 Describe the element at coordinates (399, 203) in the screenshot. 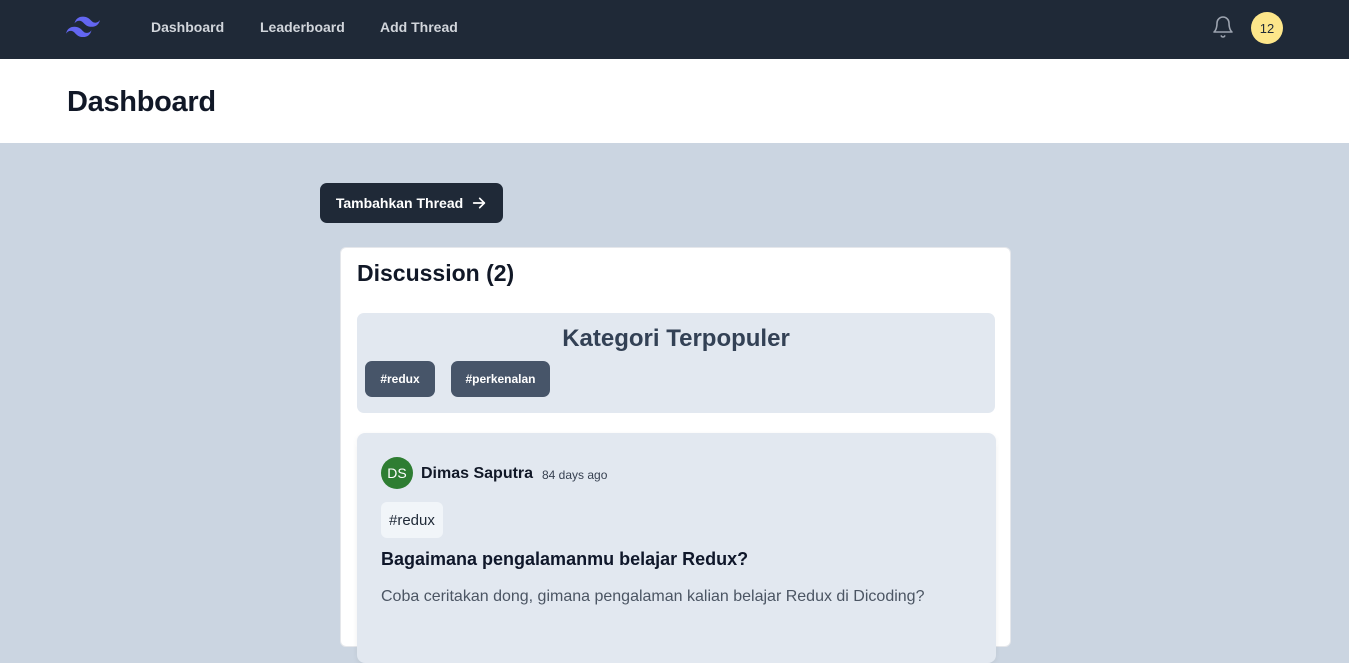

I see `add-thread-label: Tambahkan Thread` at that location.